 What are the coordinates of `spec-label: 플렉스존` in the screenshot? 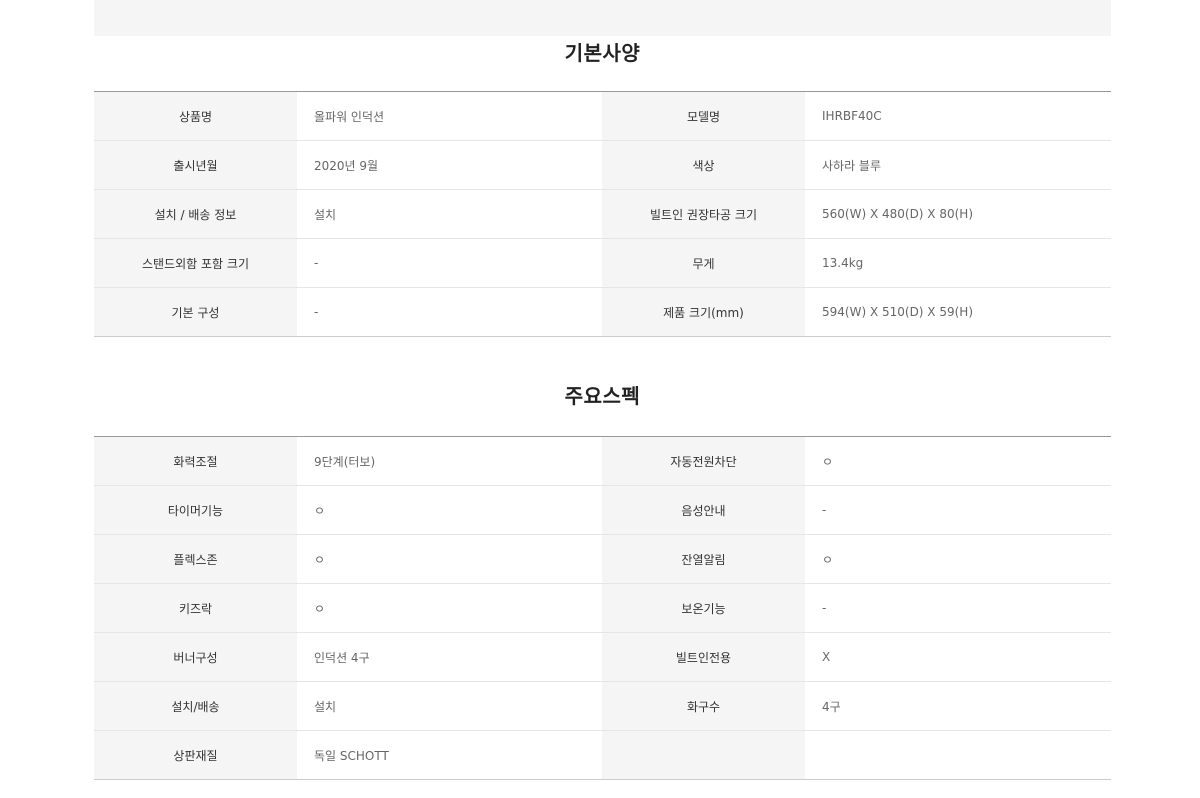 It's located at (195, 559).